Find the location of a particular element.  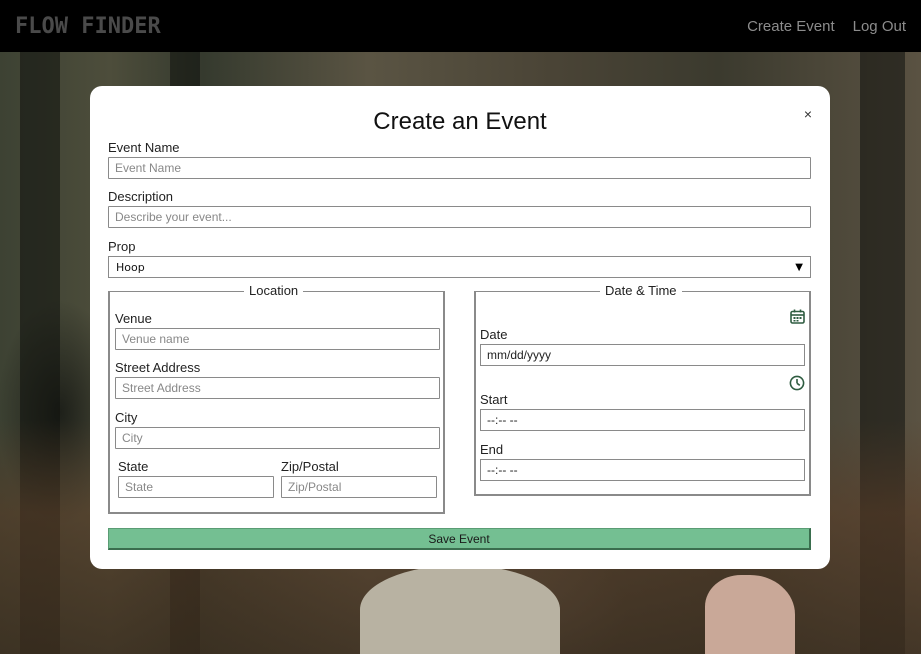

background-hand is located at coordinates (750, 614).